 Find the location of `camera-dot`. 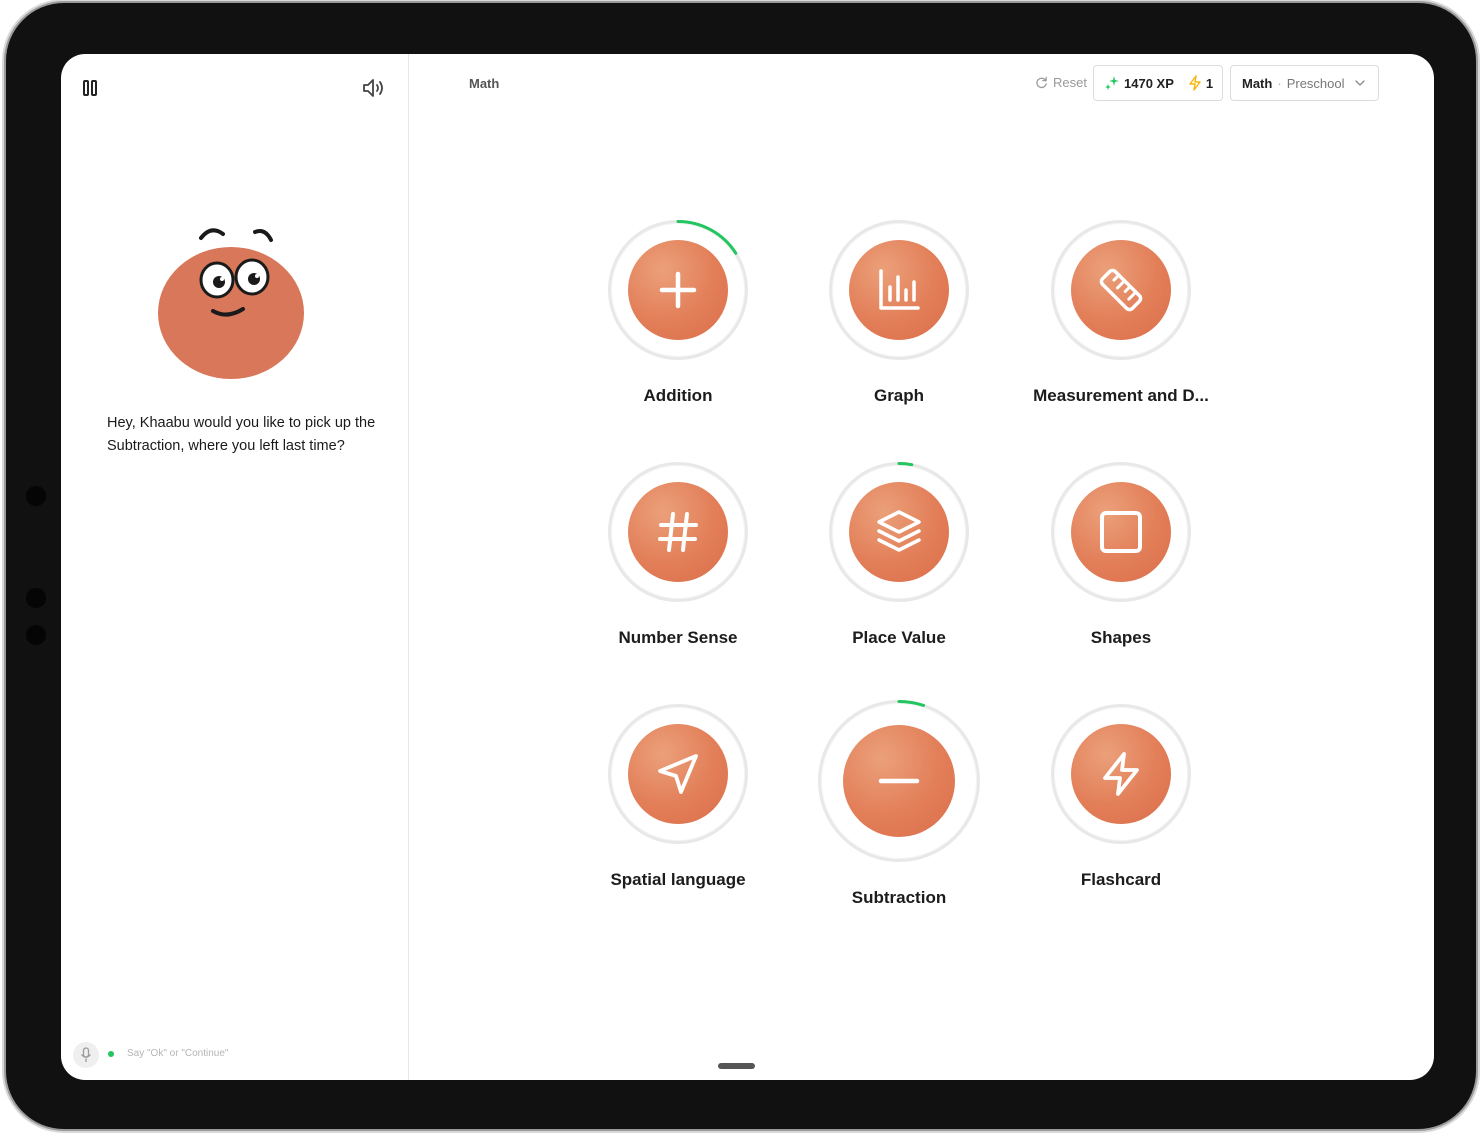

camera-dot is located at coordinates (36, 496).